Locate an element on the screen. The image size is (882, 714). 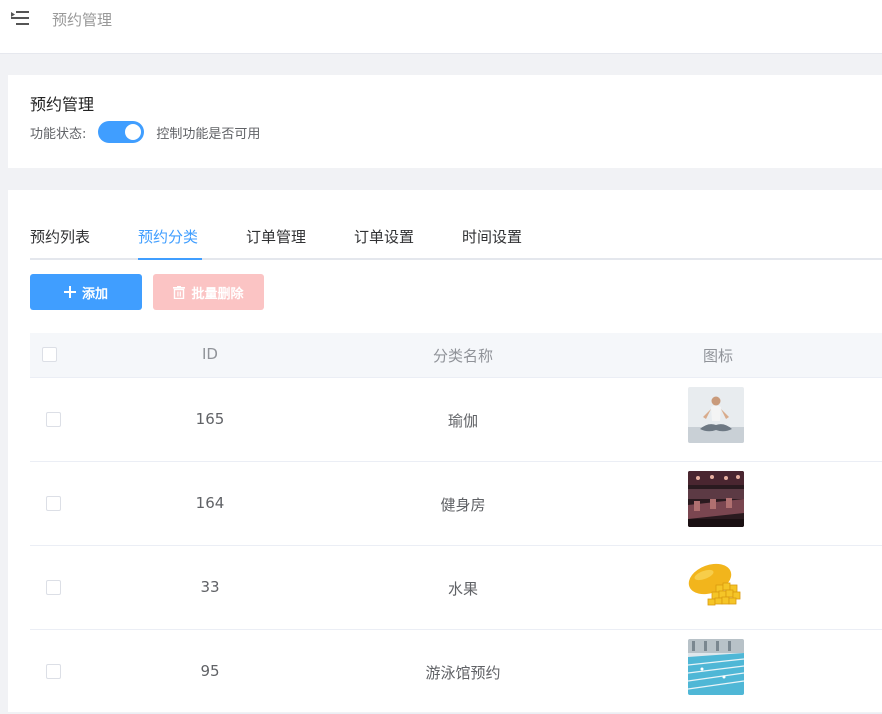
active-tab-indicator is located at coordinates (170, 259).